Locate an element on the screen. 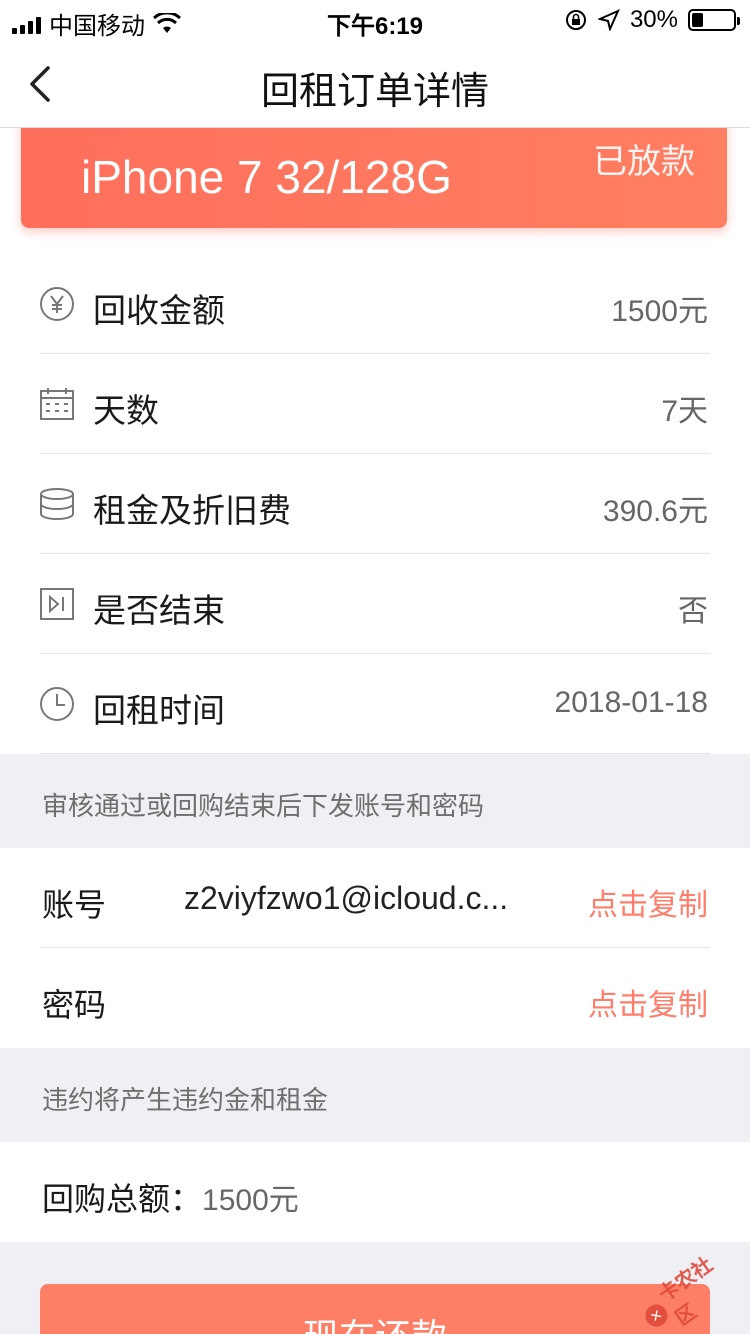 The image size is (750, 1334). calendar-icon is located at coordinates (57, 404).